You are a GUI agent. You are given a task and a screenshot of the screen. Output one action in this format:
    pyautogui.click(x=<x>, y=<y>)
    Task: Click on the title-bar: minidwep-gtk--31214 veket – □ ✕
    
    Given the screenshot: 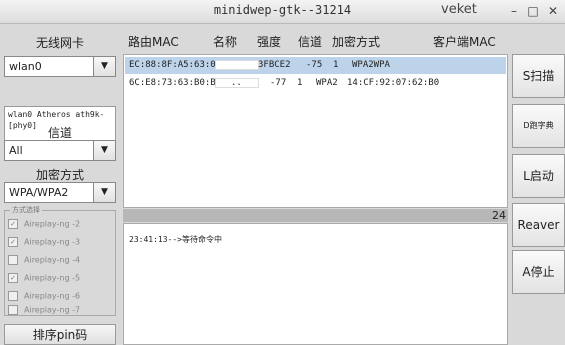 What is the action you would take?
    pyautogui.click(x=282, y=12)
    